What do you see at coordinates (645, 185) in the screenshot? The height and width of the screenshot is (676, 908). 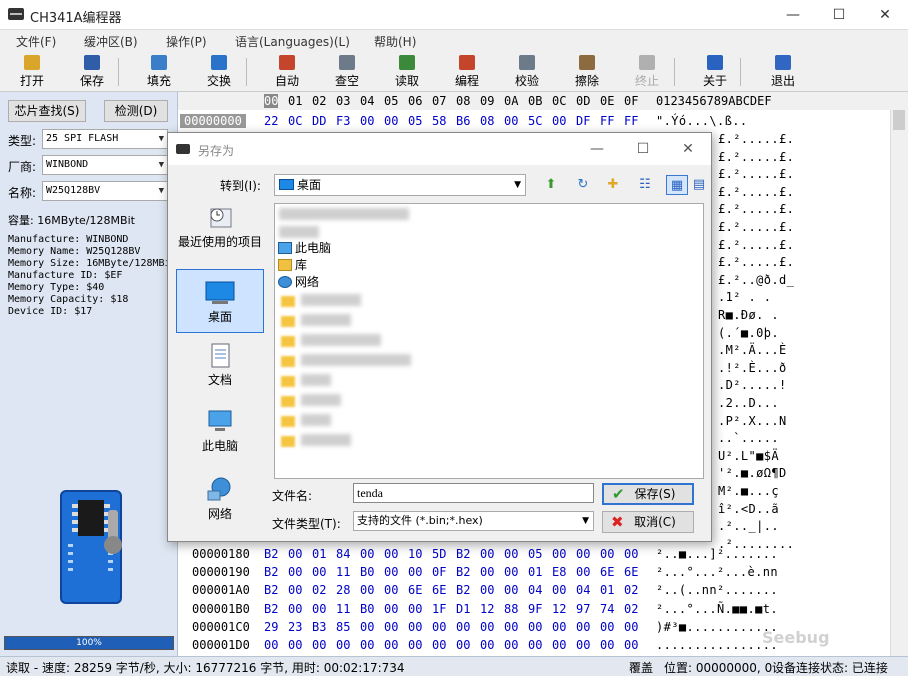 I see `view-details-icon: ☷` at bounding box center [645, 185].